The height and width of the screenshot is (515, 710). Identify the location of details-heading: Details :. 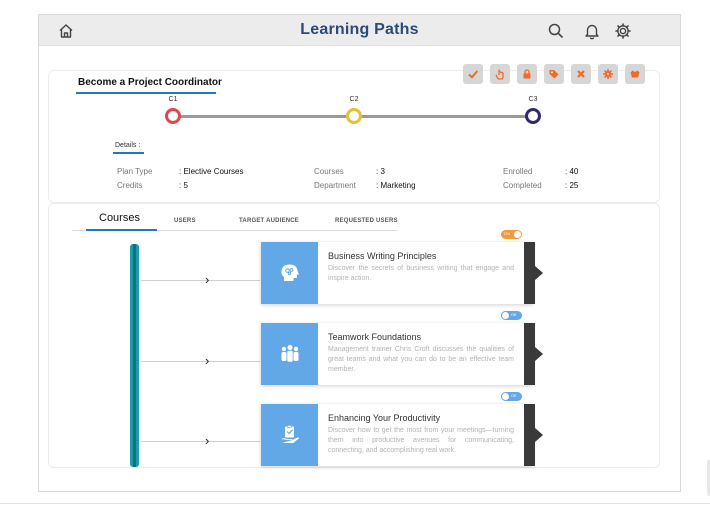
(128, 145).